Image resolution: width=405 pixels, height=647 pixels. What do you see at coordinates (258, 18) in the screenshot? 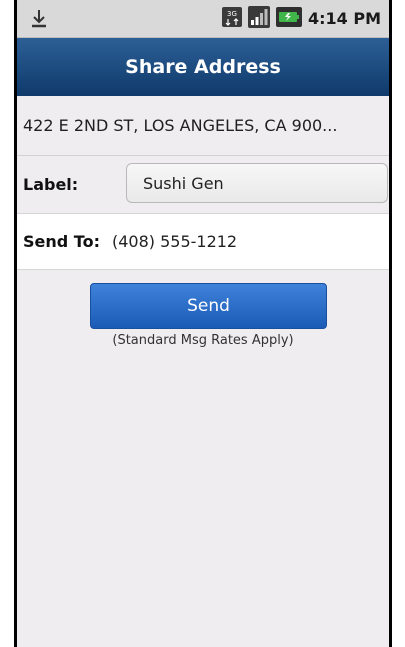
I see `signal-icon` at bounding box center [258, 18].